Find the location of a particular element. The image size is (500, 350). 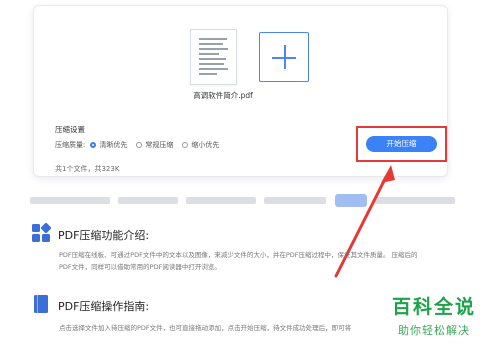

apps-grid-icon is located at coordinates (42, 232).